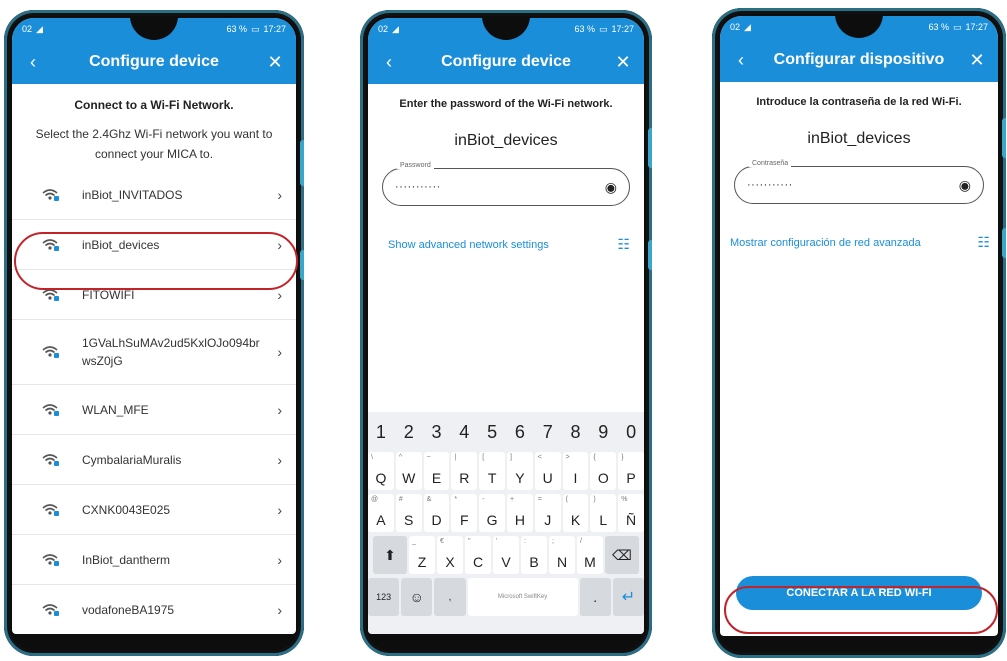 Image resolution: width=1007 pixels, height=661 pixels. I want to click on network-name: inBiot_INVITADOS, so click(132, 194).